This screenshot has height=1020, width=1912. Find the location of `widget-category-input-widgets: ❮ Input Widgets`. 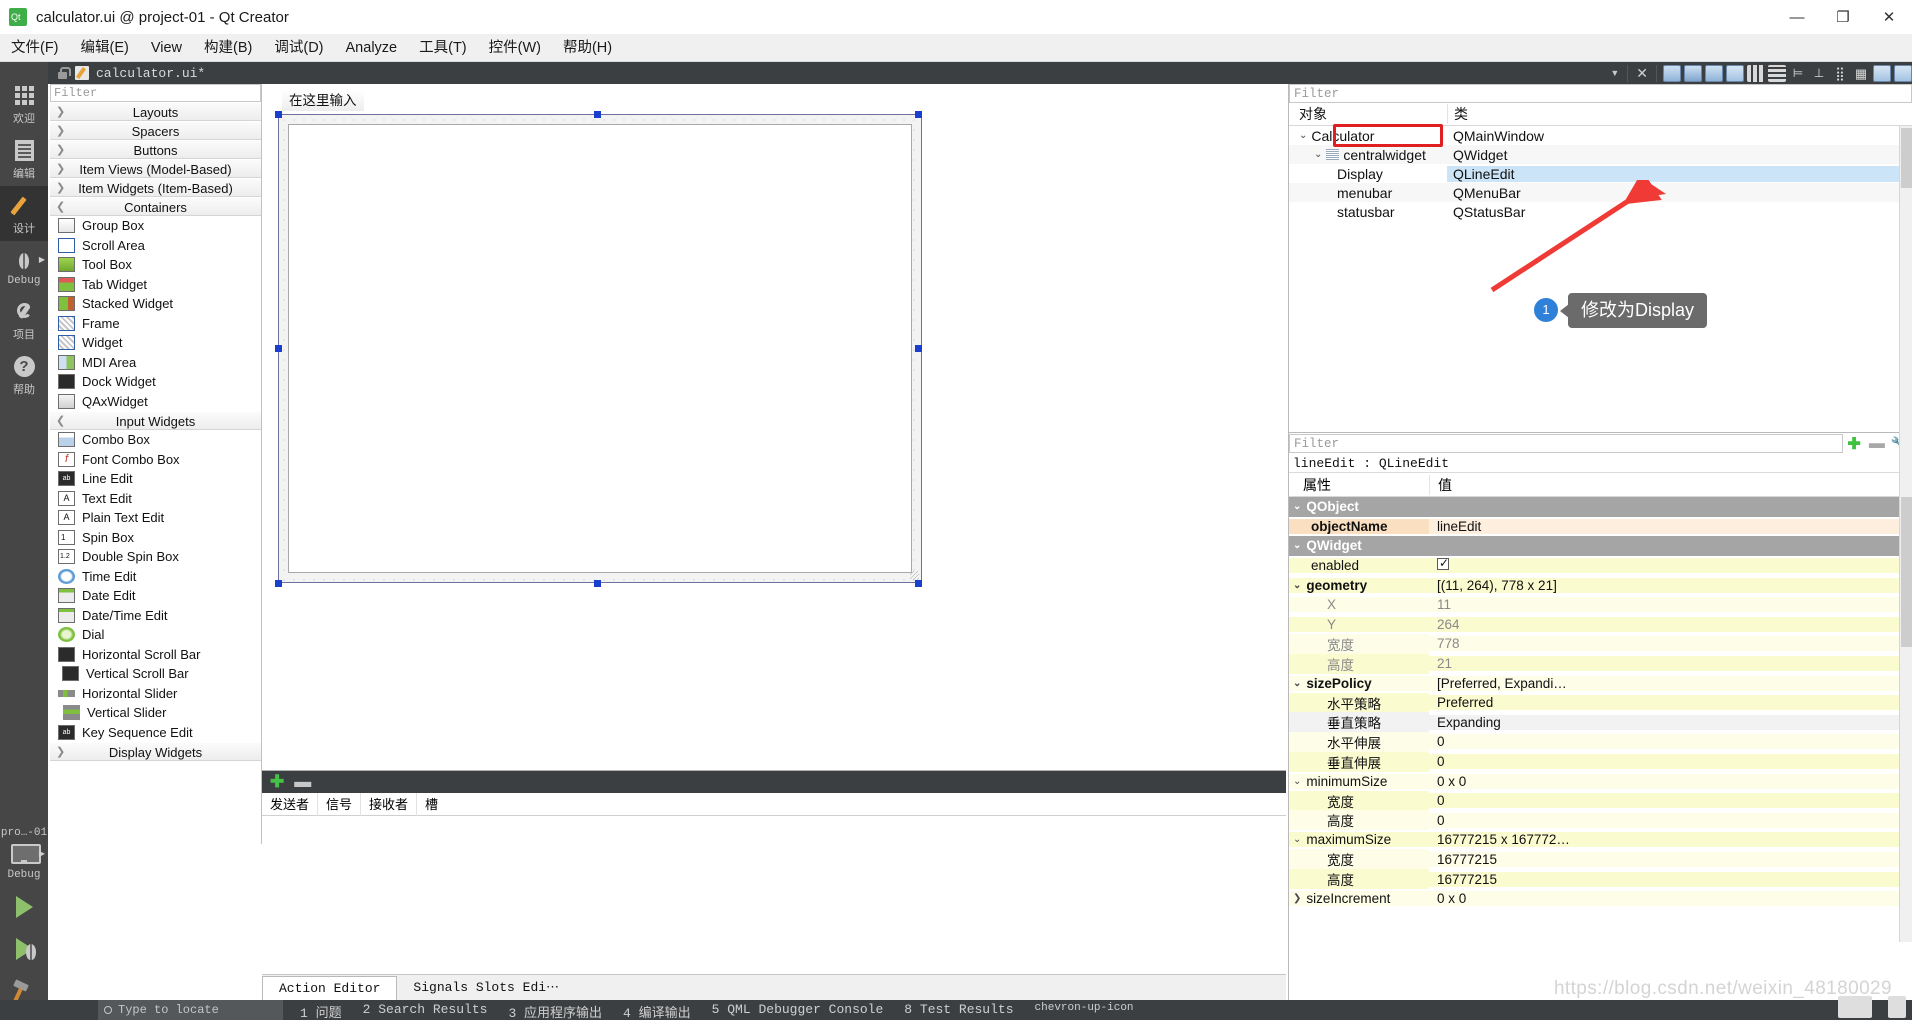

widget-category-input-widgets: ❮ Input Widgets is located at coordinates (155, 420).